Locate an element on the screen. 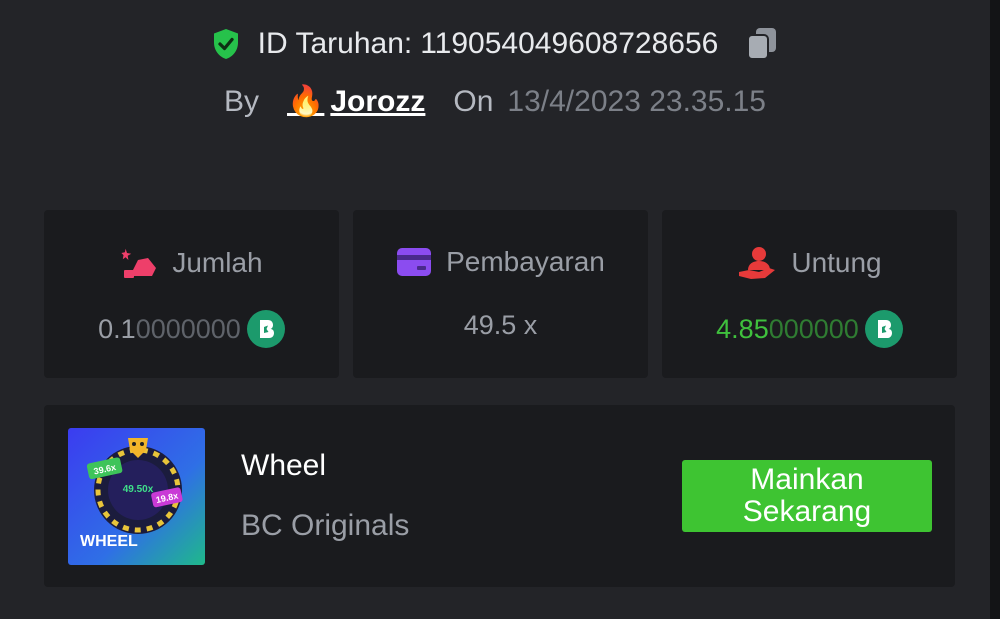  on-label: On is located at coordinates (473, 101).